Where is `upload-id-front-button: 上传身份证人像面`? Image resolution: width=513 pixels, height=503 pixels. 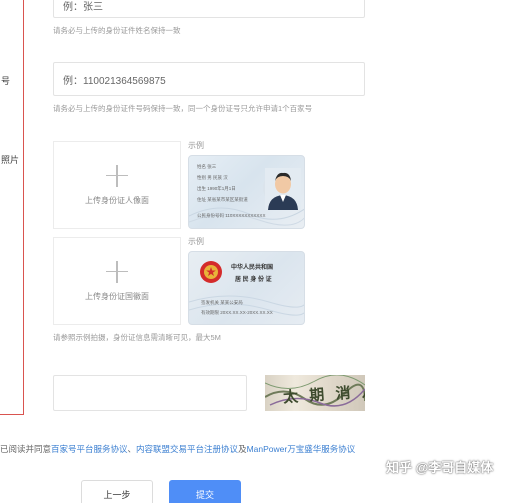 upload-id-front-button: 上传身份证人像面 is located at coordinates (117, 185).